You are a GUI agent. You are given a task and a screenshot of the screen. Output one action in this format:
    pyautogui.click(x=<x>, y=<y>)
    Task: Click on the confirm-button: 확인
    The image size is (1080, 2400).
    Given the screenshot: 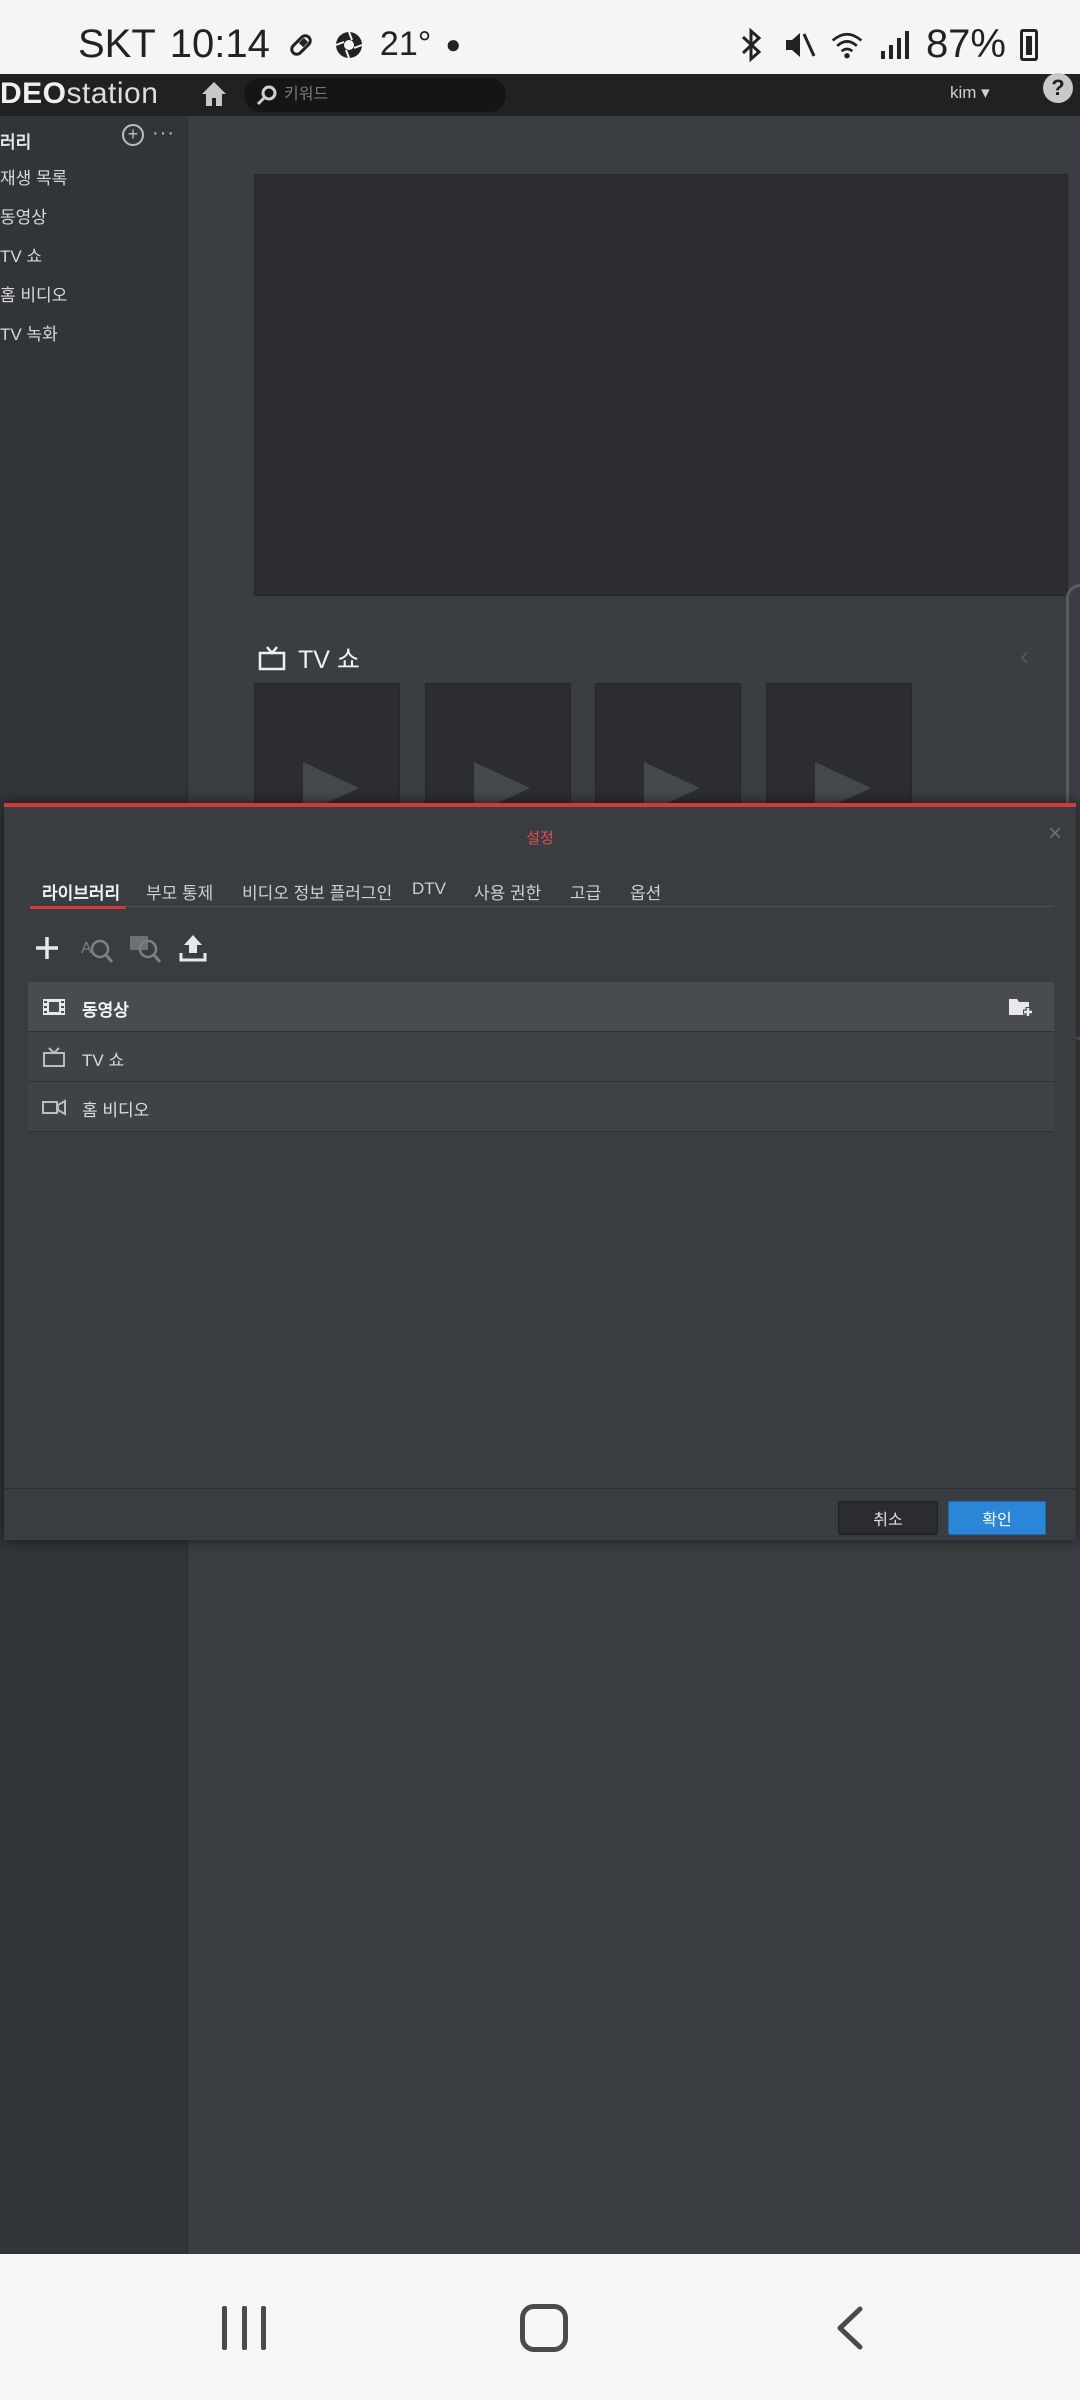 What is the action you would take?
    pyautogui.click(x=997, y=1518)
    